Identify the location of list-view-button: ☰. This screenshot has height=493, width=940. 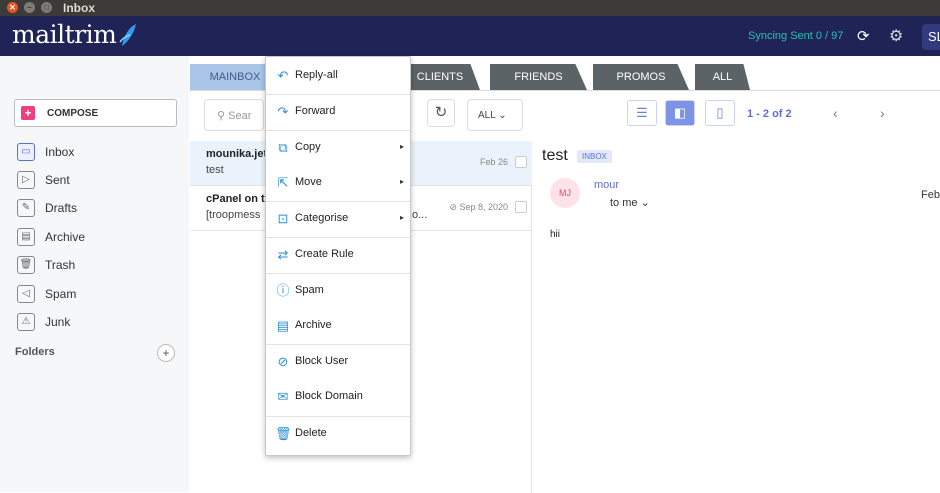
(642, 113).